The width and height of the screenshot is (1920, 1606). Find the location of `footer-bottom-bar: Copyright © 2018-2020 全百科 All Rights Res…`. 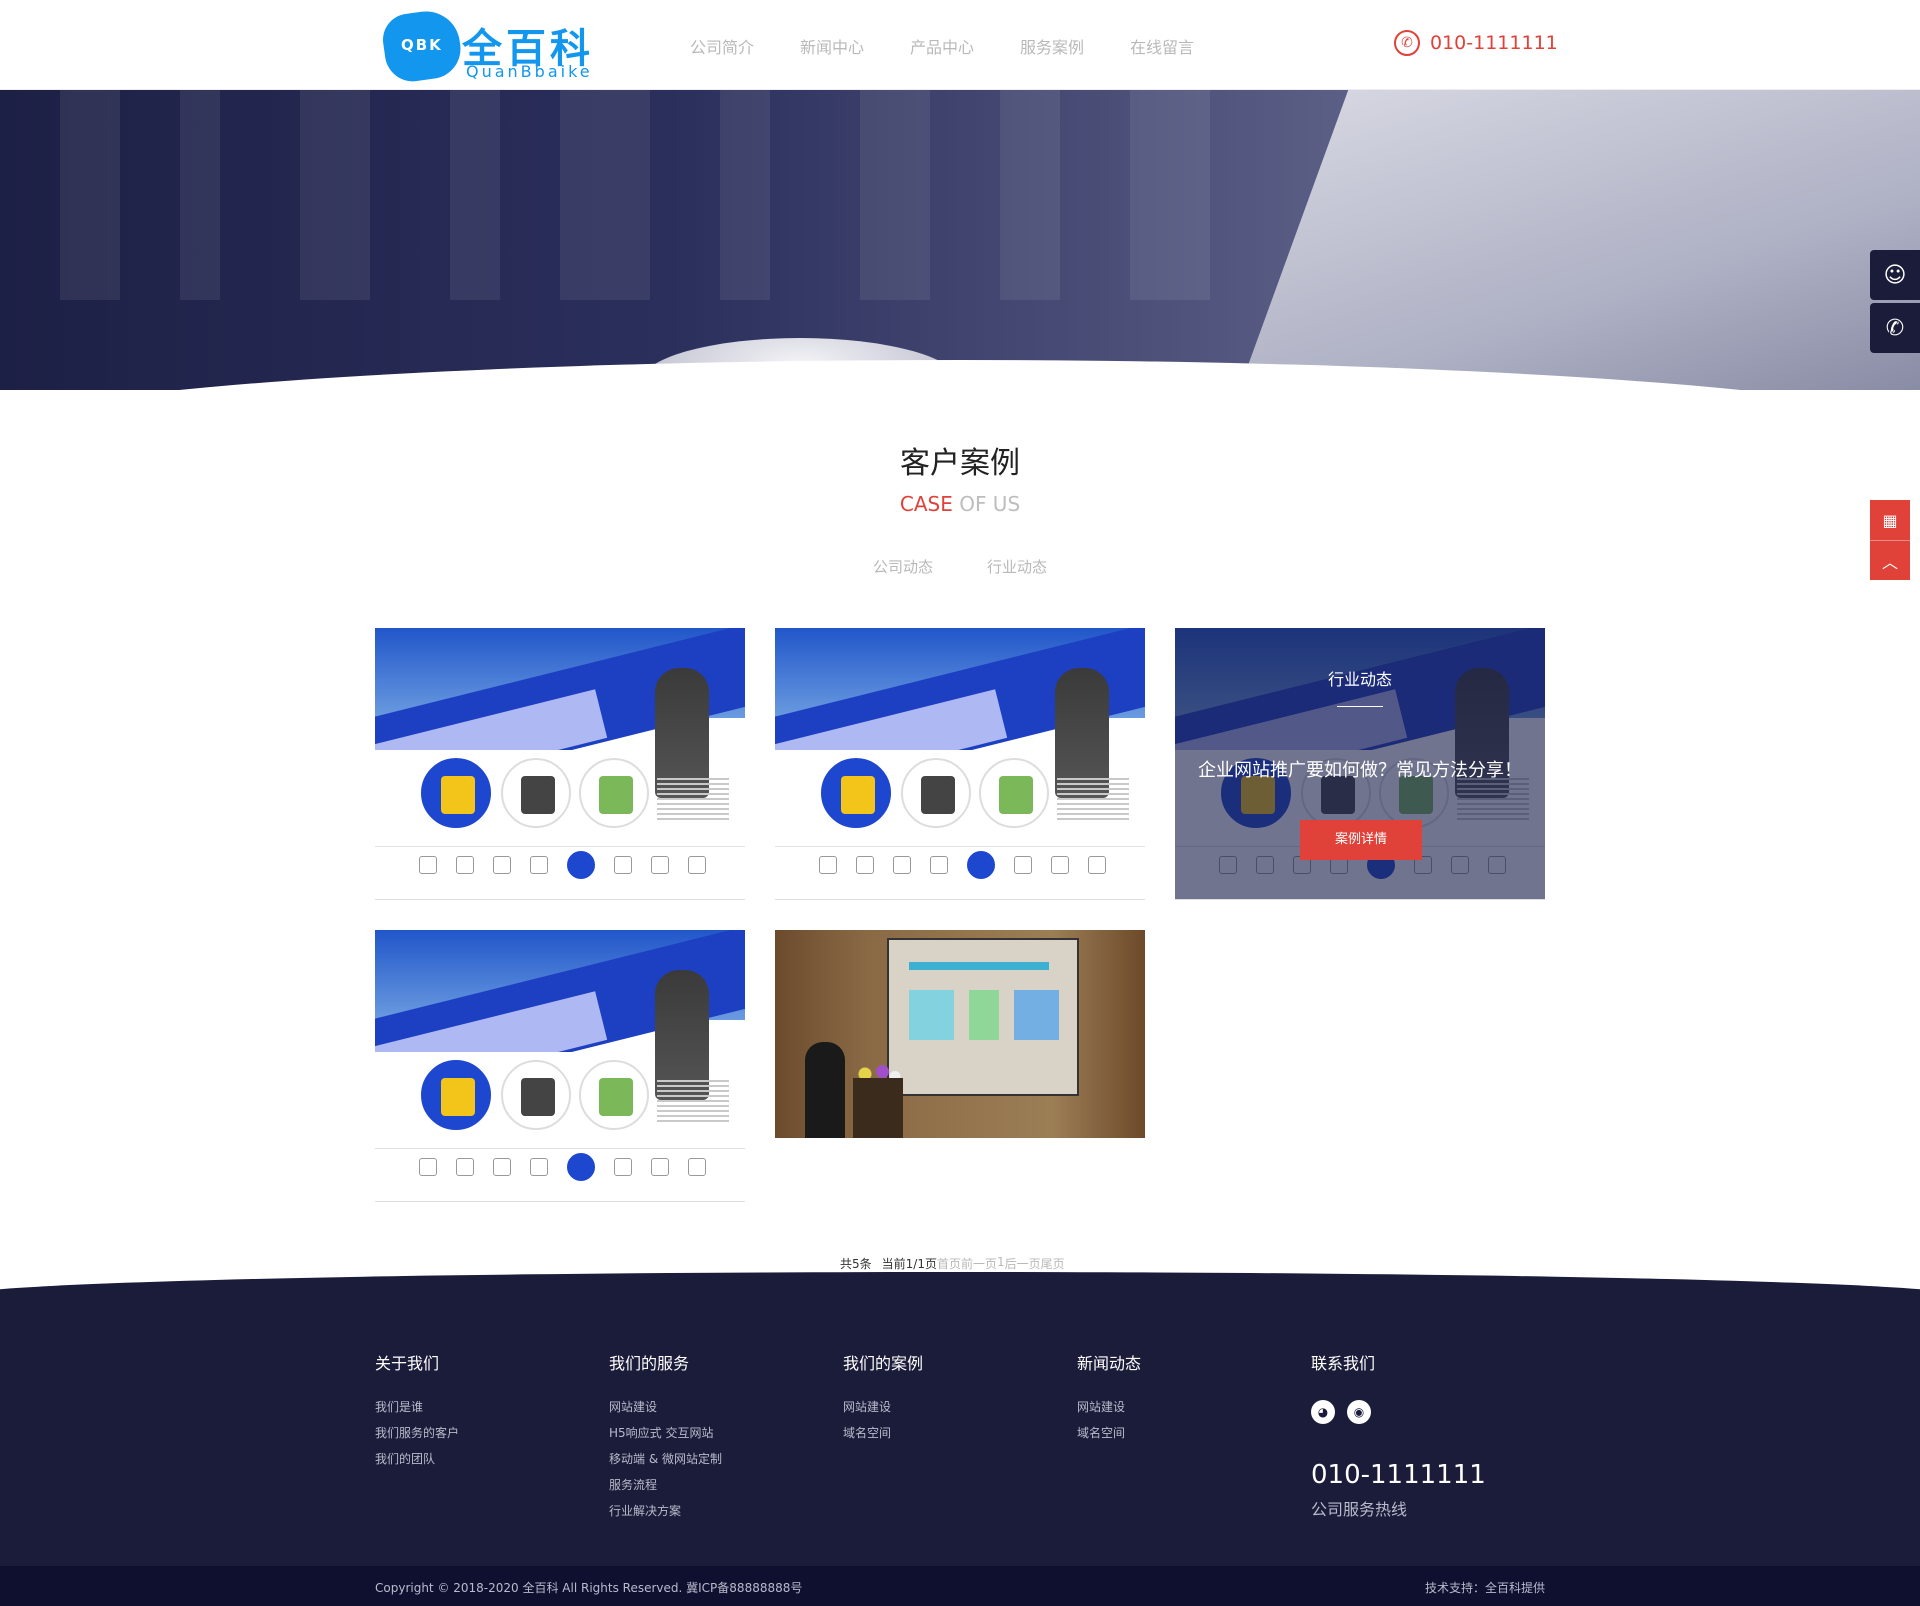

footer-bottom-bar: Copyright © 2018-2020 全百科 All Rights Res… is located at coordinates (960, 1586).